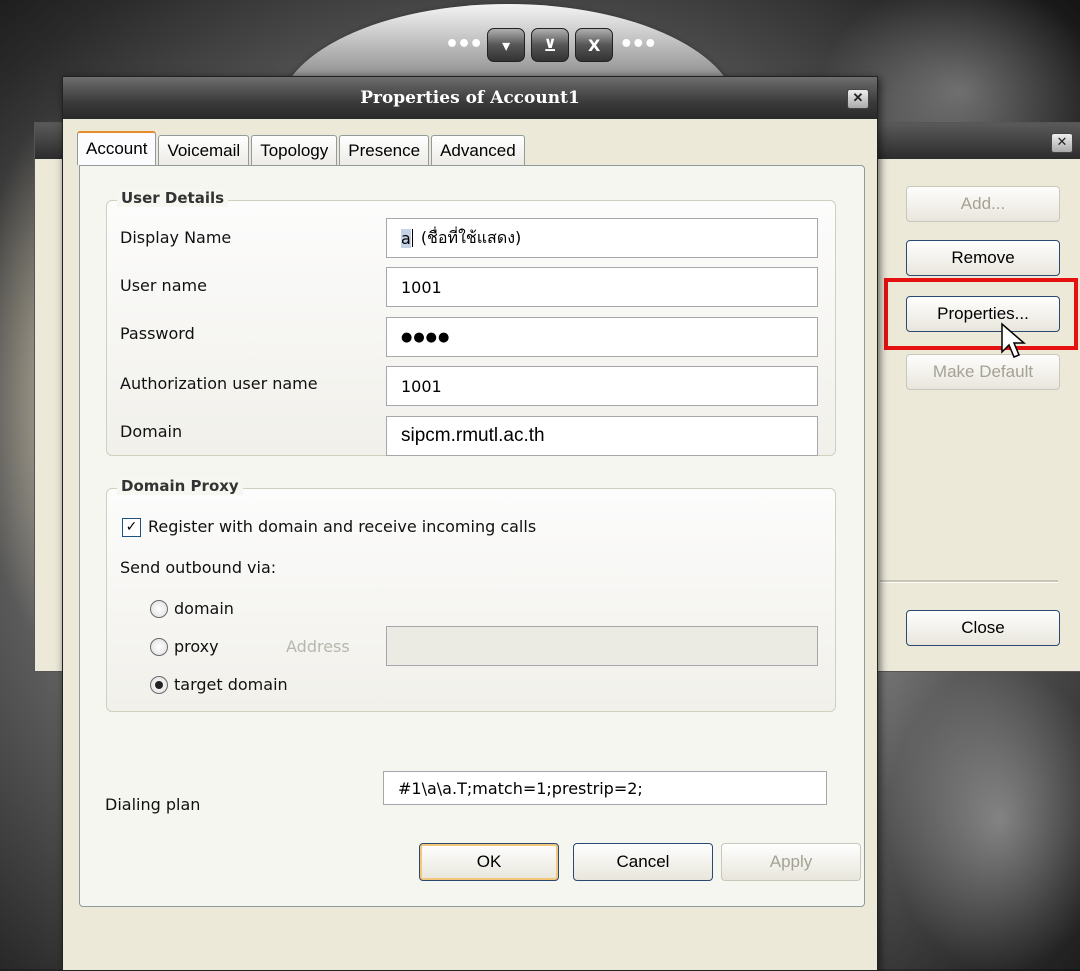 The width and height of the screenshot is (1080, 971). I want to click on dialog-titlebar: Properties of Account1 ✕, so click(470, 98).